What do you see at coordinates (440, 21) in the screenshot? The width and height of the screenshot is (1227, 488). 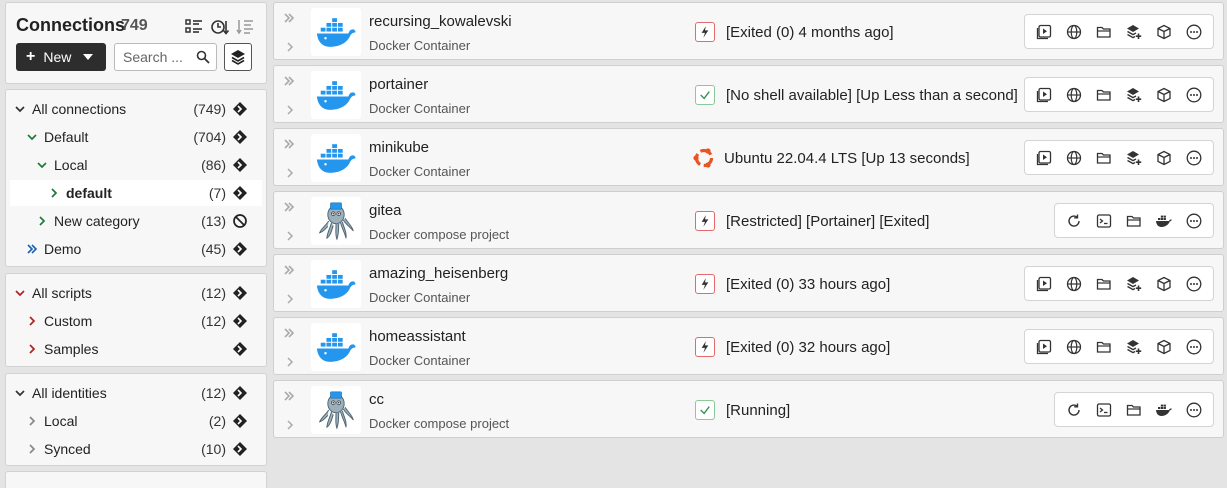 I see `connection-name: recursing_kowalevski` at bounding box center [440, 21].